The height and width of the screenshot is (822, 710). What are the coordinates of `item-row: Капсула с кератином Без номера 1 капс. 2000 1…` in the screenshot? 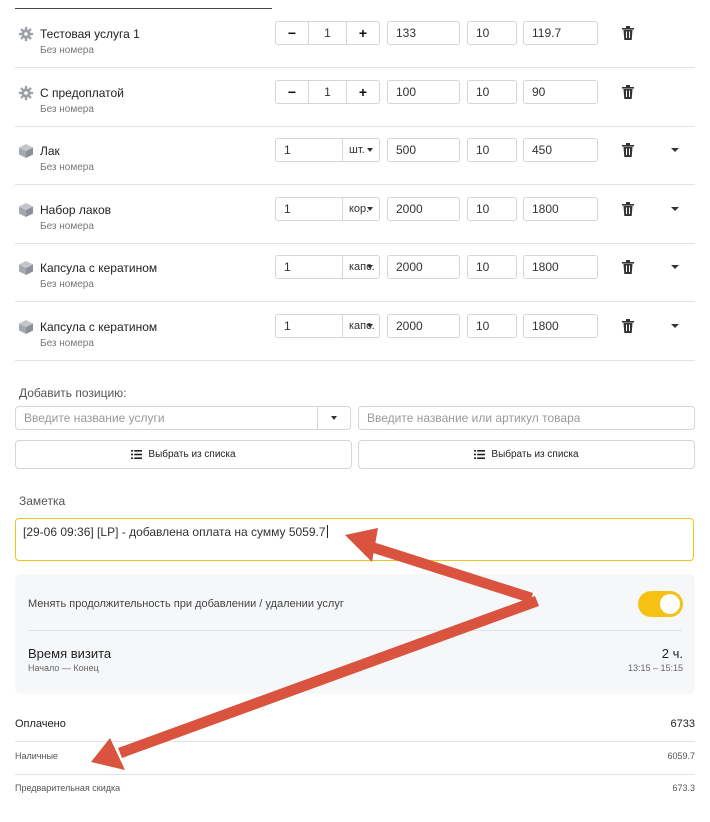 It's located at (355, 331).